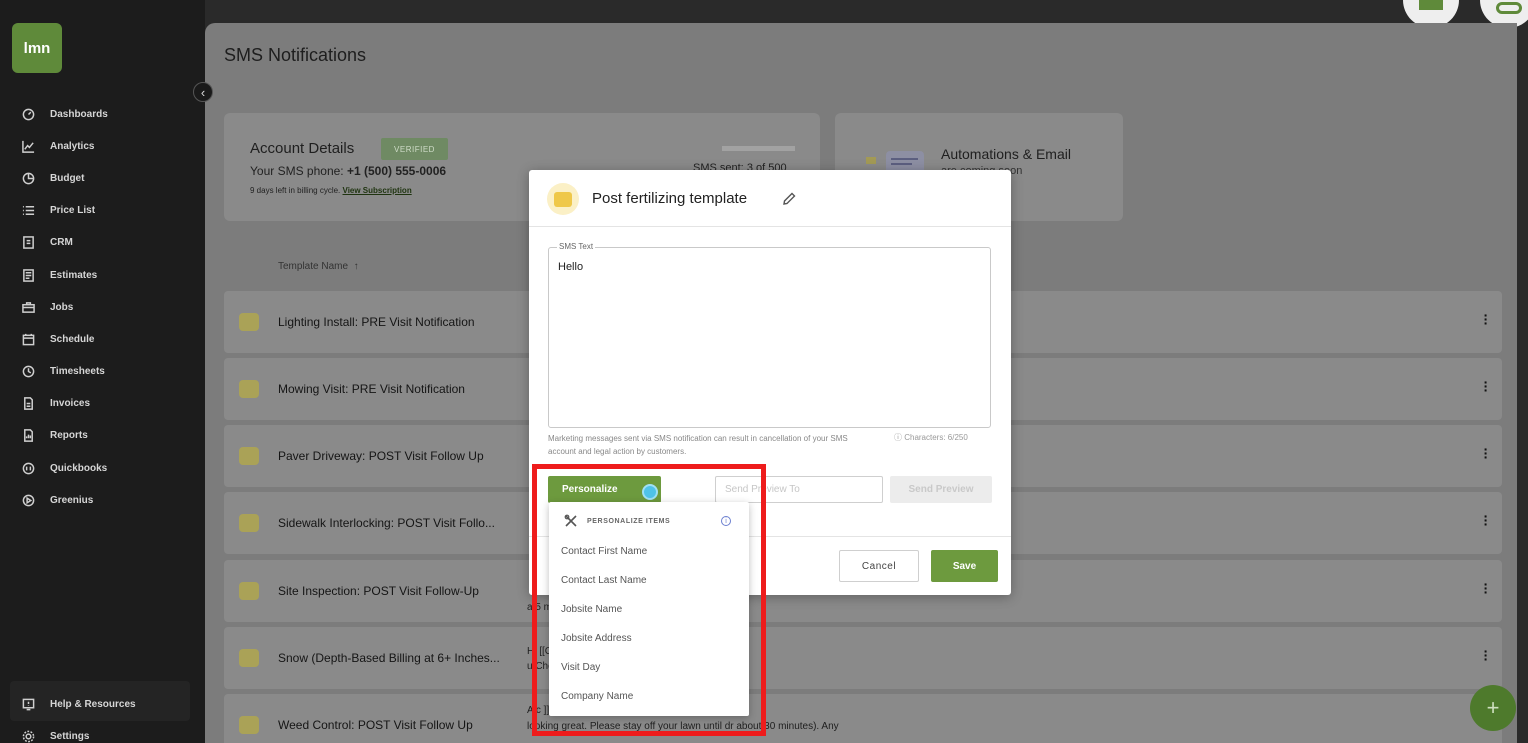 This screenshot has height=743, width=1528. I want to click on sidebar-item-help: Help & Resources, so click(68, 704).